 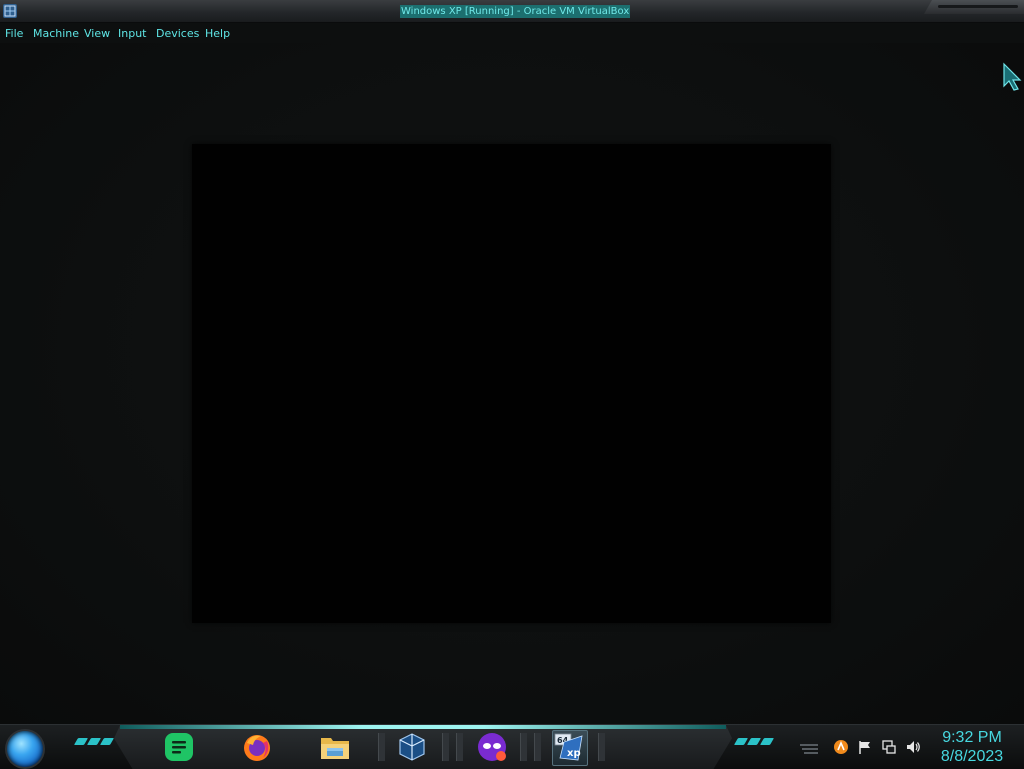 What do you see at coordinates (972, 738) in the screenshot?
I see `clock-time: 9:32 PM` at bounding box center [972, 738].